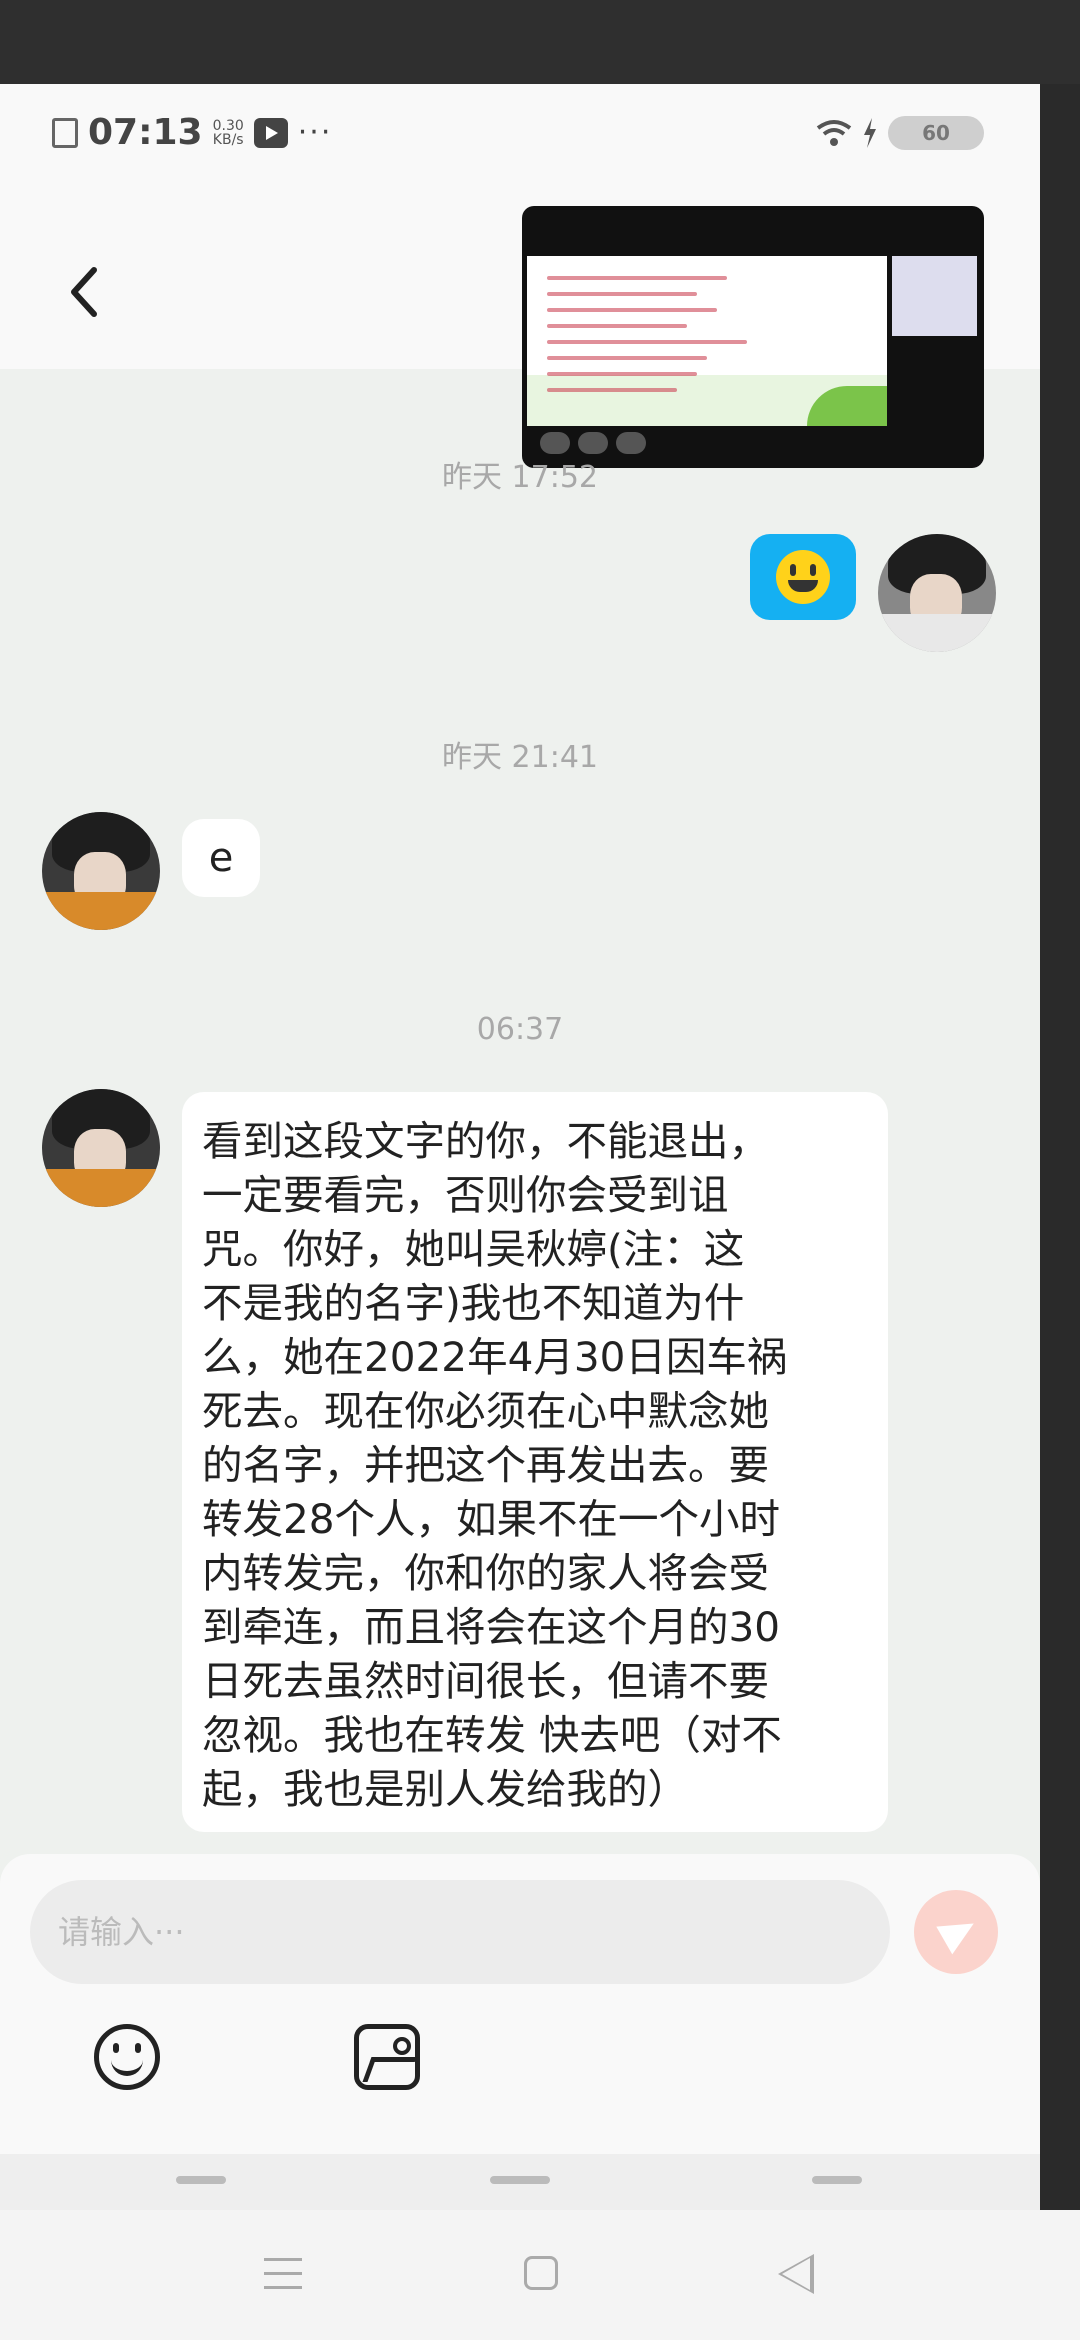 The width and height of the screenshot is (1080, 2340). I want to click on wifi-icon, so click(834, 133).